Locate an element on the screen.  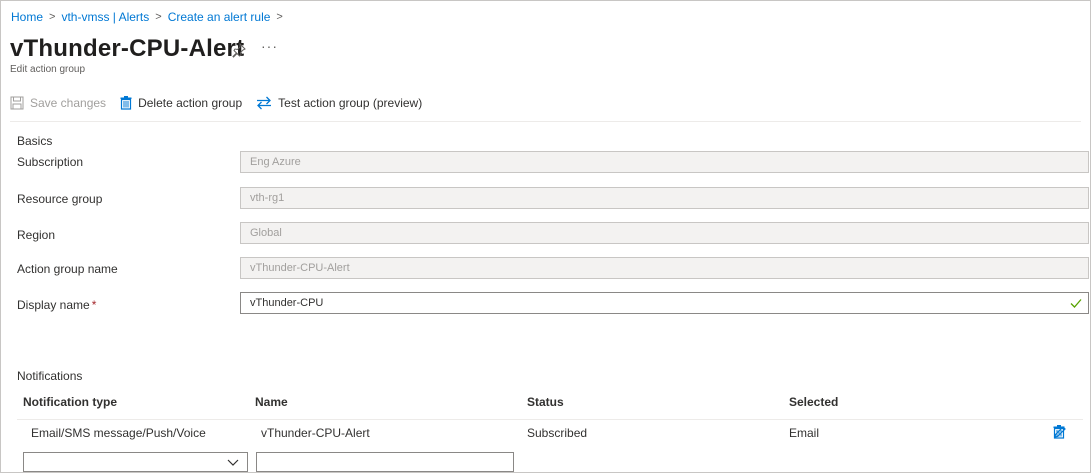
test-action-group-label: Test action group (preview) is located at coordinates (350, 103).